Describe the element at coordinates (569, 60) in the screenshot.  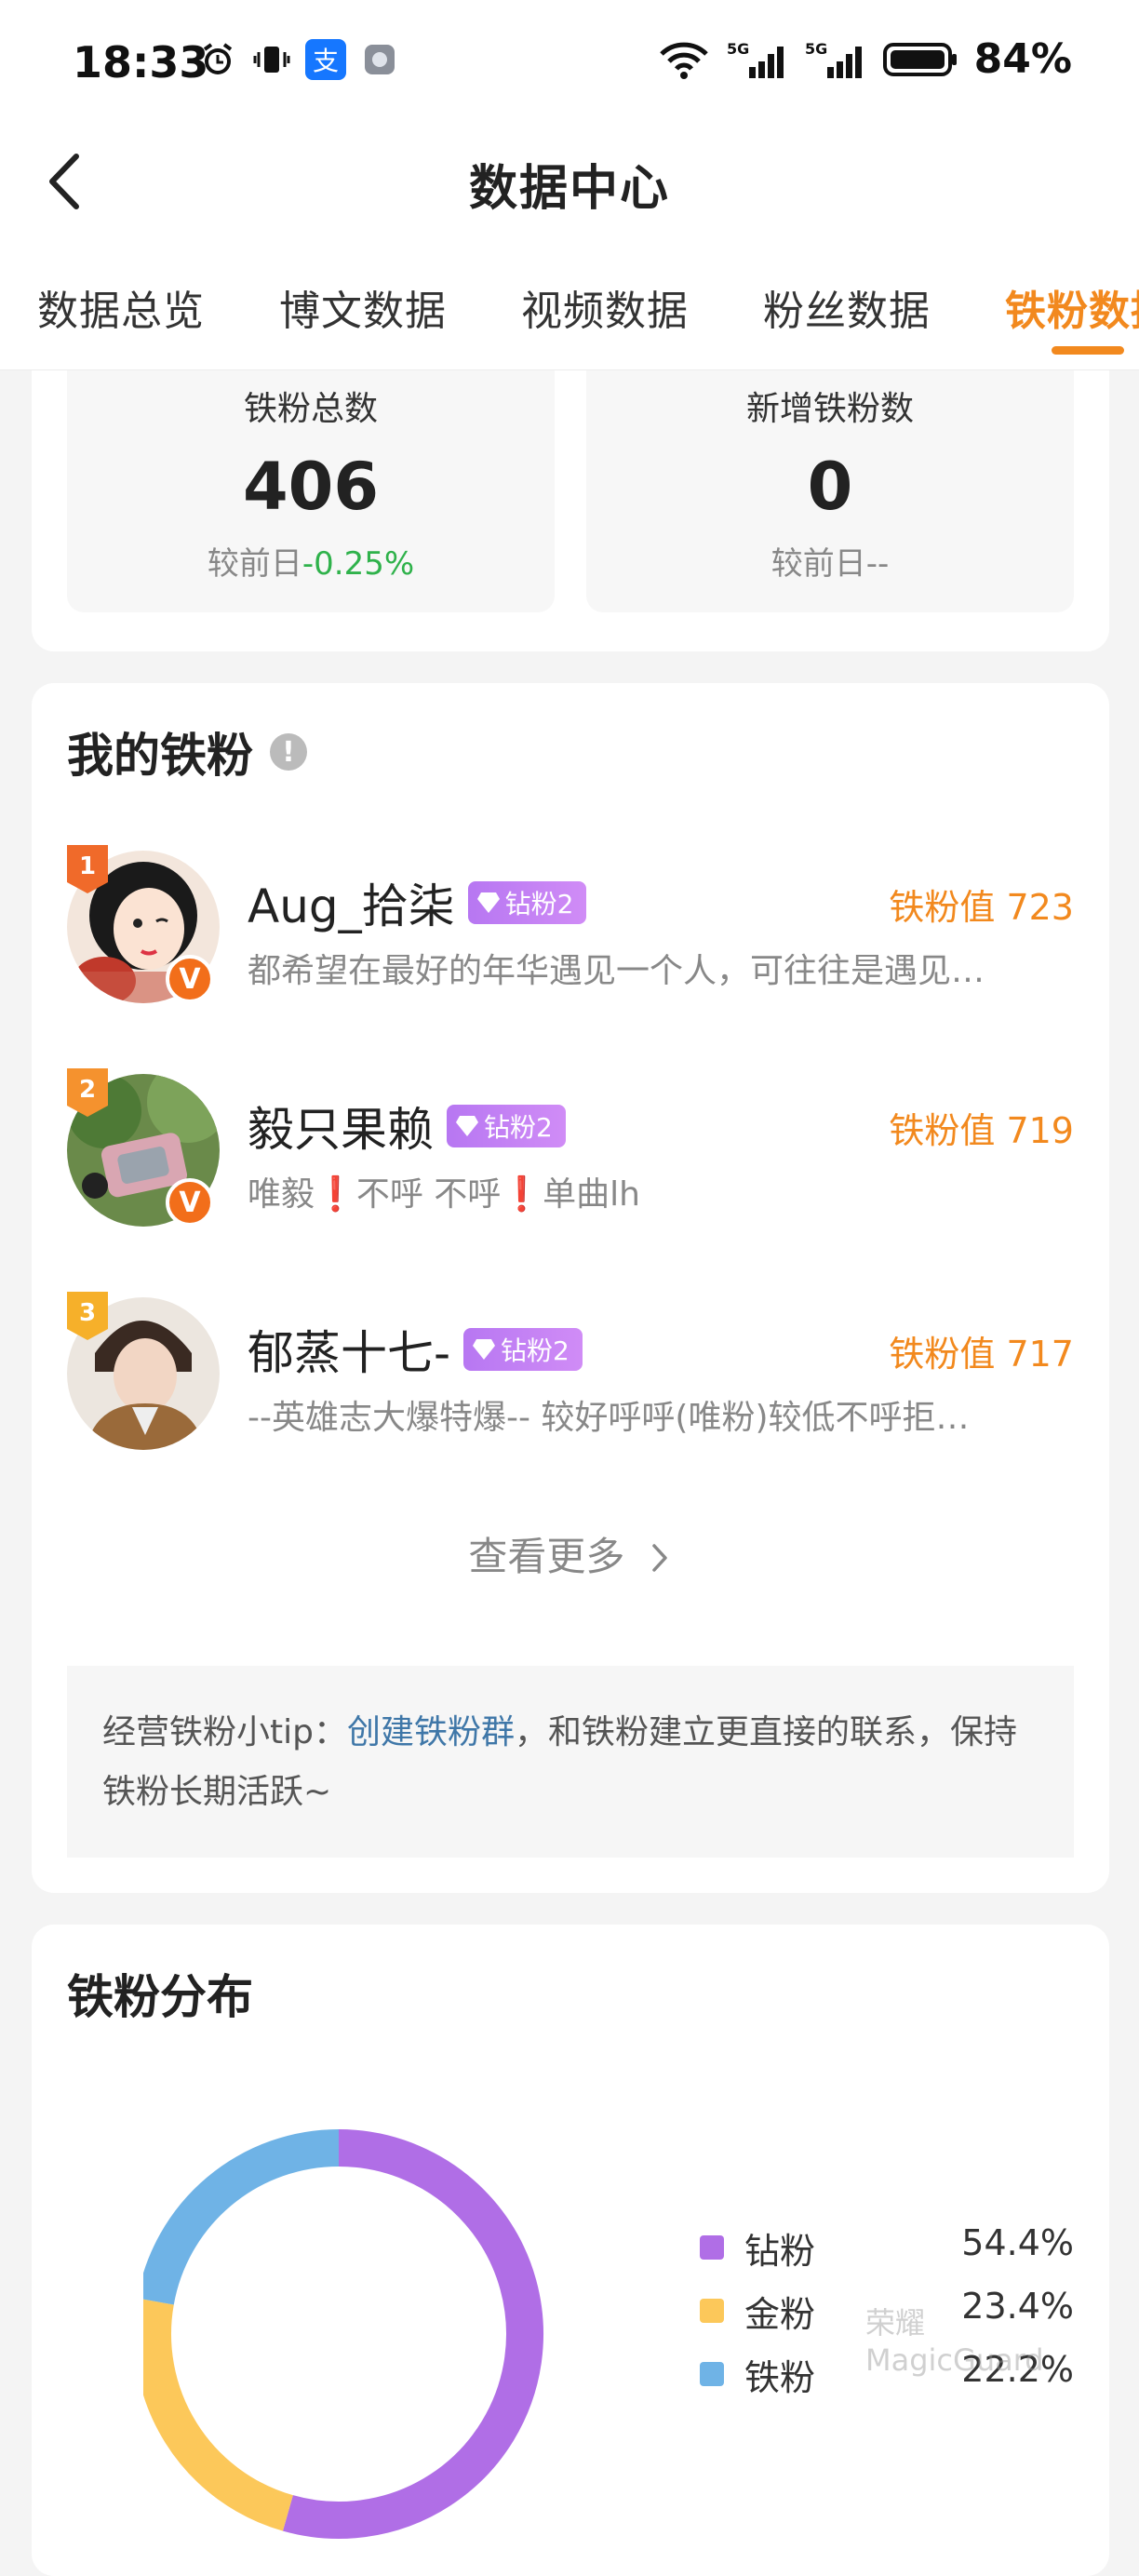
I see `status-bar: 18:33 支 5G 5G 84%` at that location.